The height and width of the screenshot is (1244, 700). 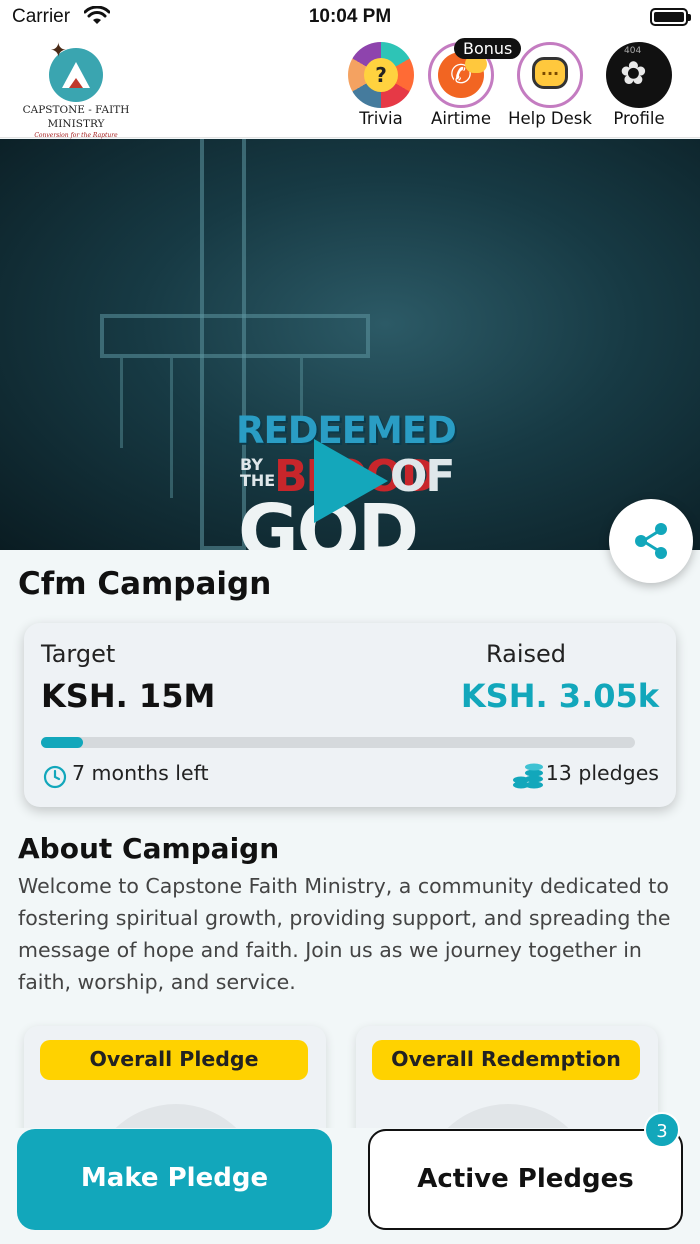 What do you see at coordinates (76, 110) in the screenshot?
I see `logo-name-line1: CAPSTONE - FAITH` at bounding box center [76, 110].